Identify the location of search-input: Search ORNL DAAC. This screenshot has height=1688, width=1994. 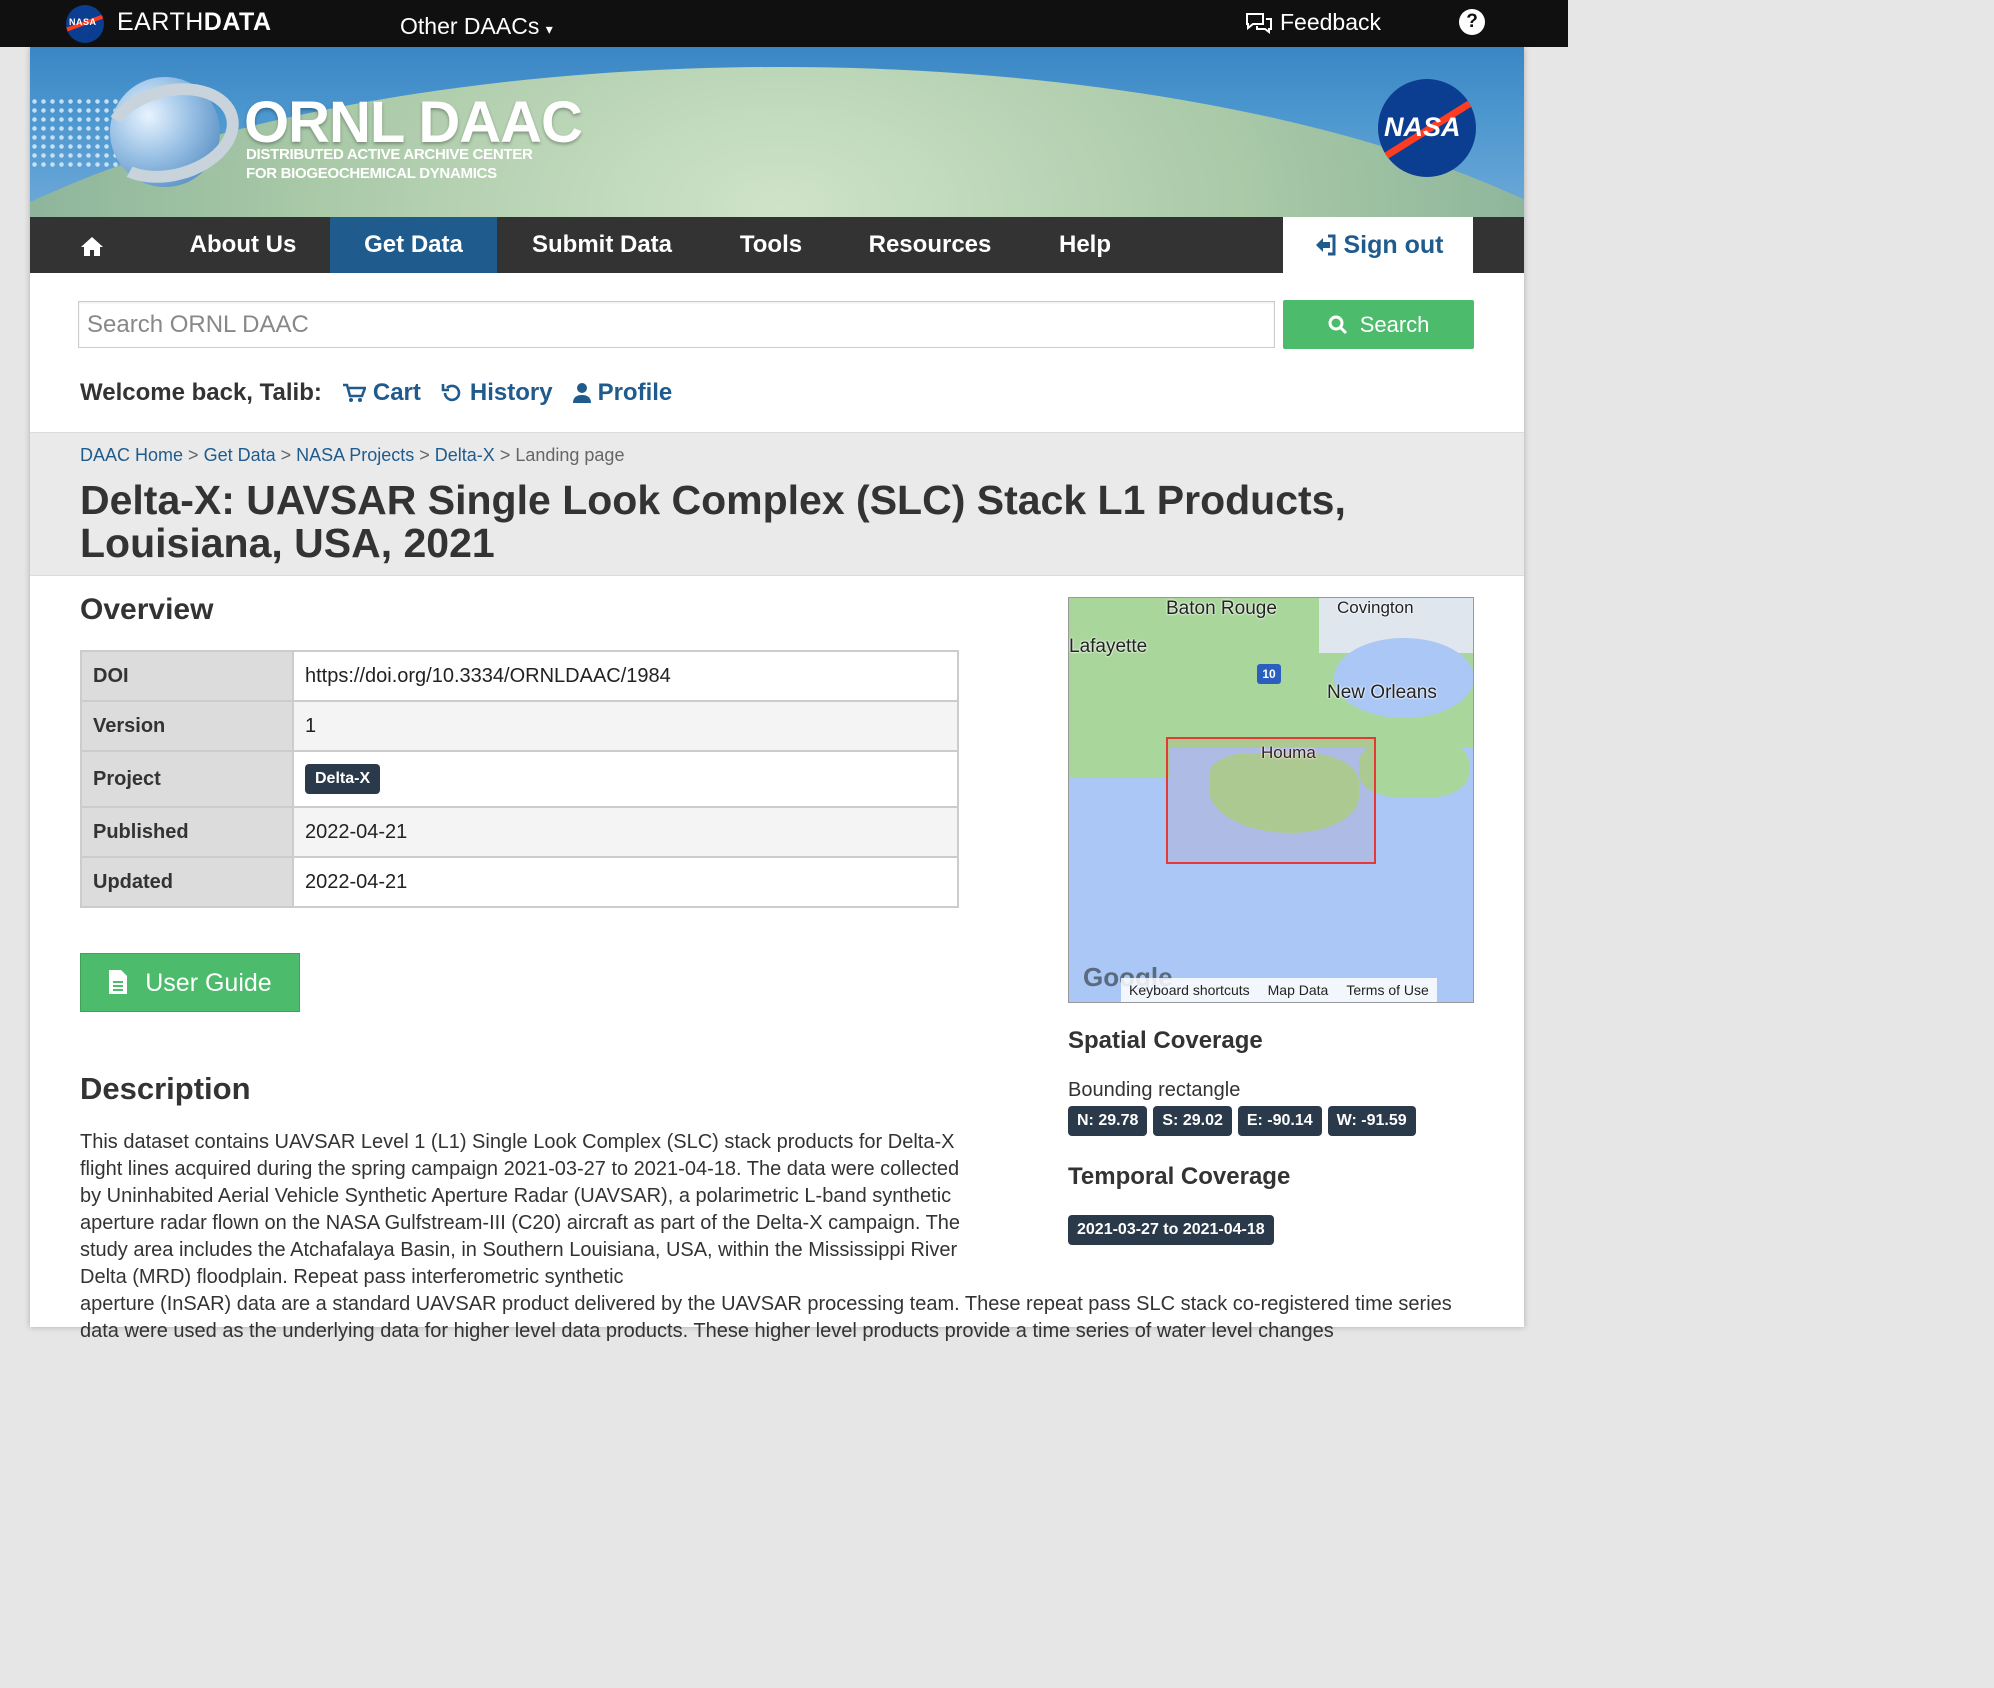
(676, 324).